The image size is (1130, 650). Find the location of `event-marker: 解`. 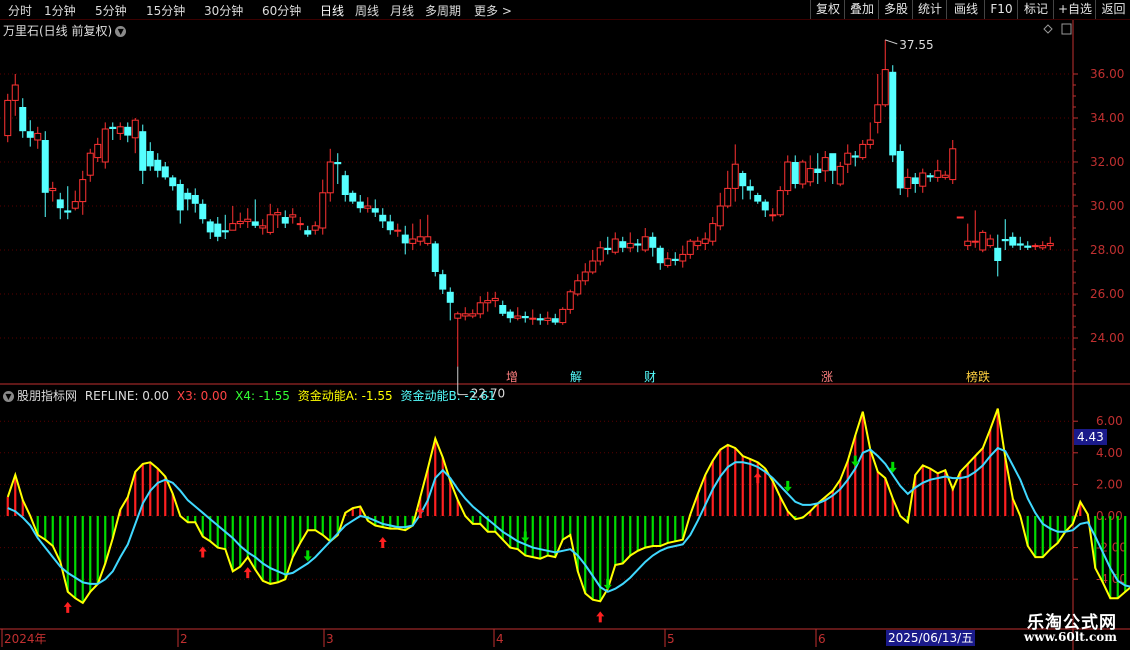

event-marker: 解 is located at coordinates (576, 377).